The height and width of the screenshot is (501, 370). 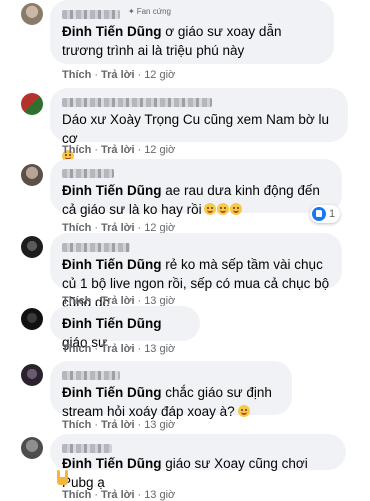 What do you see at coordinates (149, 11) in the screenshot?
I see `fan-badge: ✦ Fan cứng` at bounding box center [149, 11].